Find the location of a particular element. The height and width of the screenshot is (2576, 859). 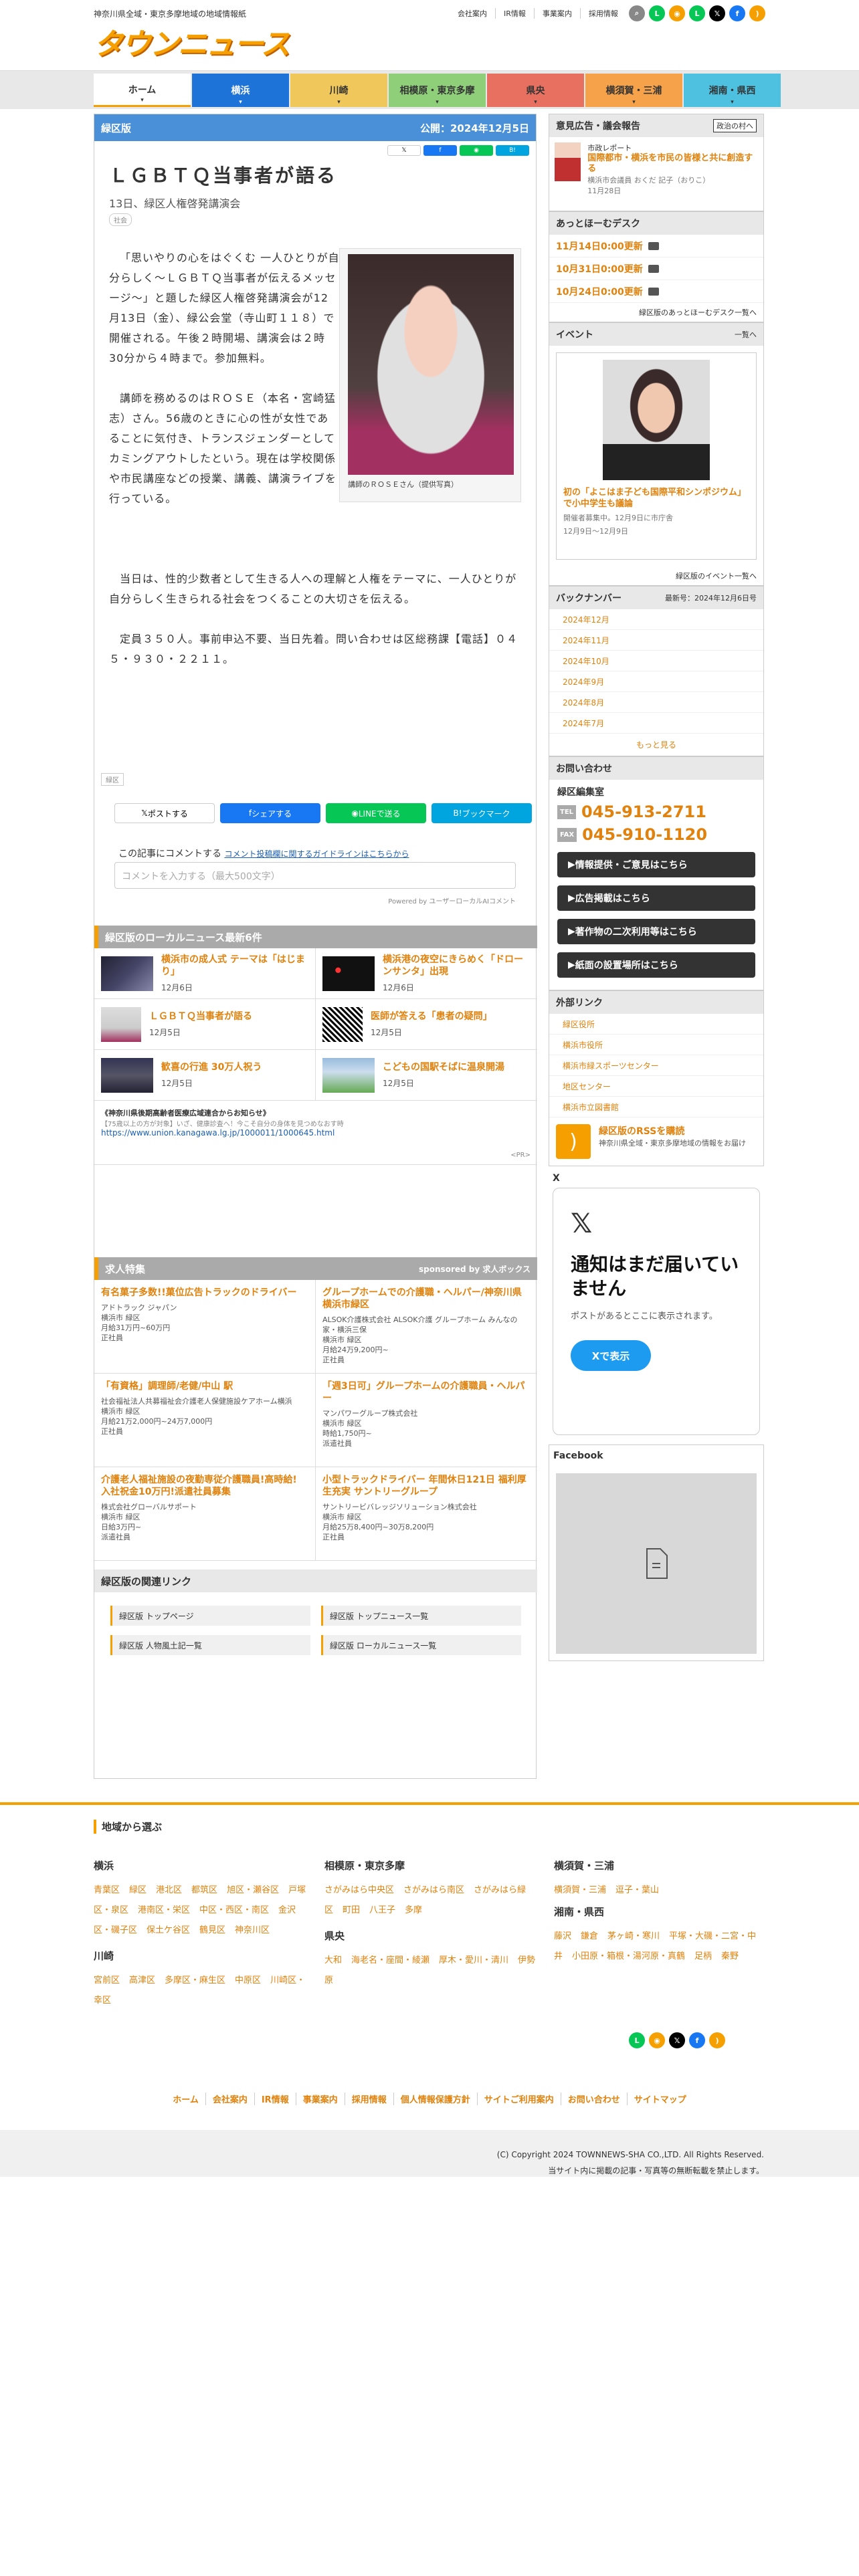

share-hatena-small: B! is located at coordinates (512, 150).